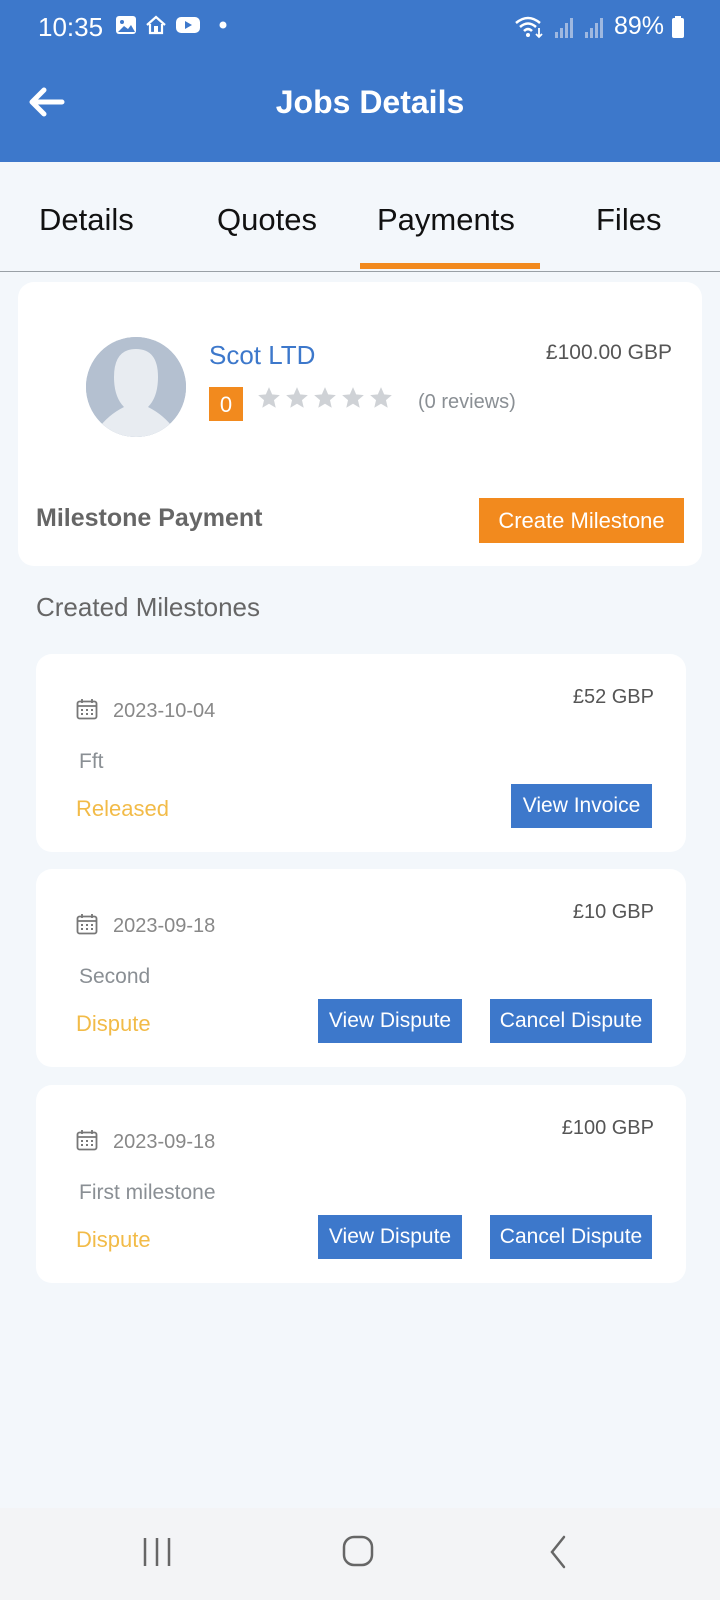 Image resolution: width=720 pixels, height=1600 pixels. I want to click on tab-bar: Details Quotes Payments Files, so click(360, 217).